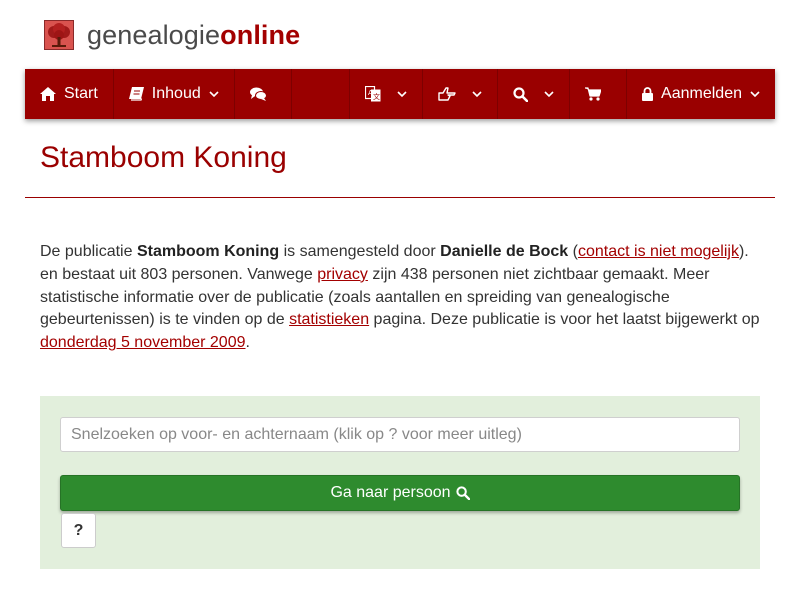 The width and height of the screenshot is (800, 600). I want to click on nav-inhoud-dropdown: Inhoud, so click(174, 94).